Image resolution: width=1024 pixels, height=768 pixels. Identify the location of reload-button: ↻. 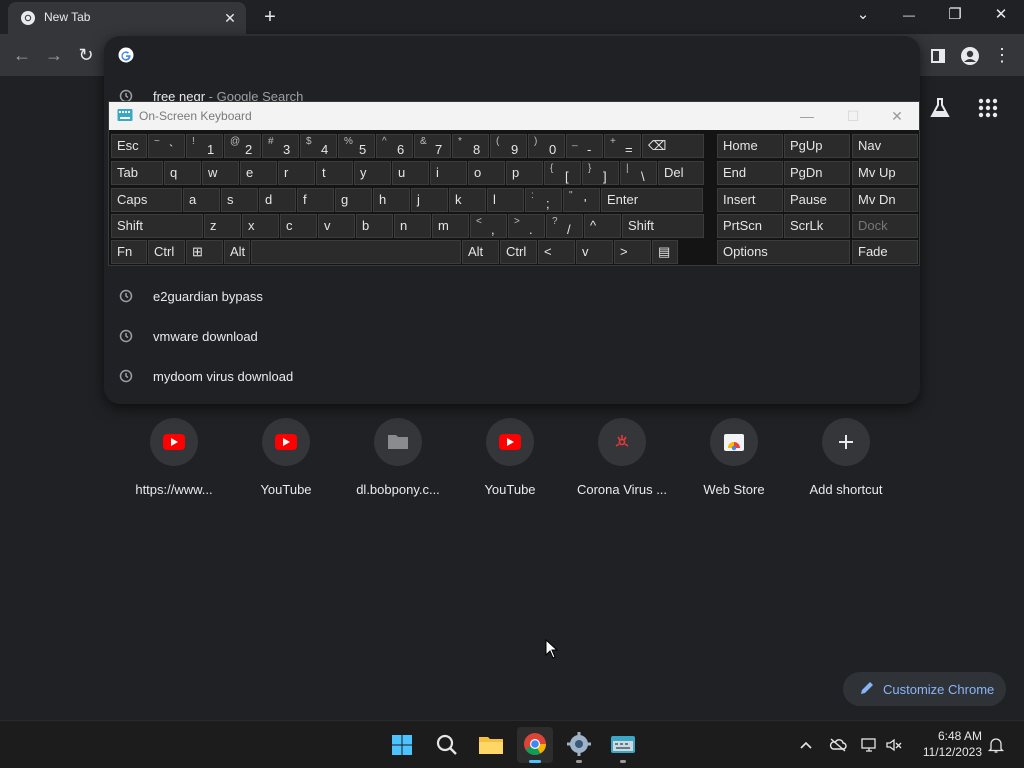
(86, 56).